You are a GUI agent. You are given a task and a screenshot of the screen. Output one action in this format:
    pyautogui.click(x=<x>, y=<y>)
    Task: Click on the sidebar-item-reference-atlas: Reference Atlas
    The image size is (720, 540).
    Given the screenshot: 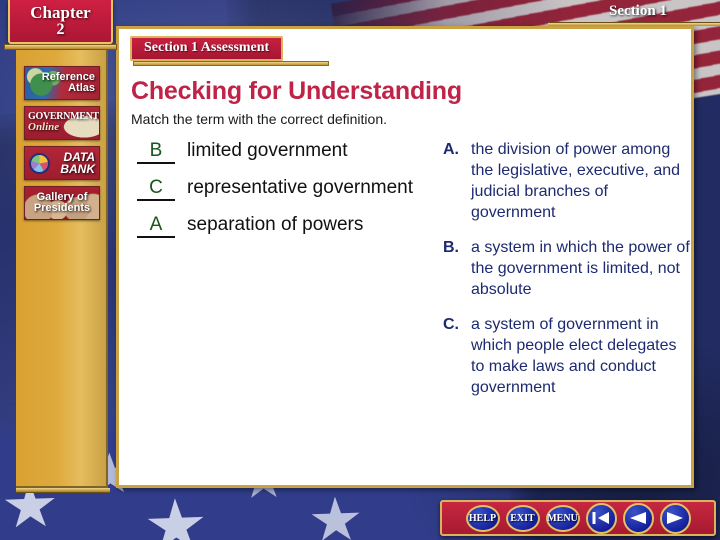 What is the action you would take?
    pyautogui.click(x=62, y=83)
    